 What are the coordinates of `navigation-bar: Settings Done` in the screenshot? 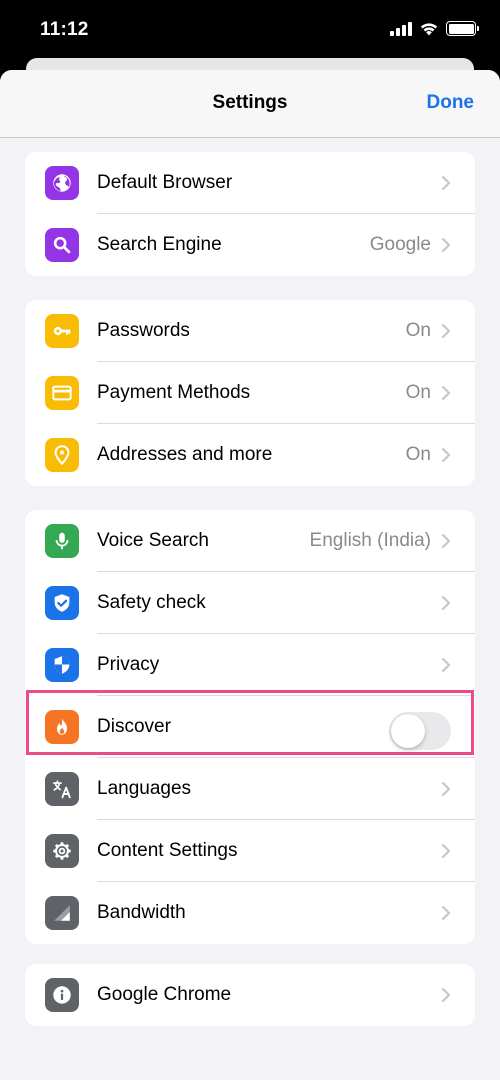 It's located at (250, 104).